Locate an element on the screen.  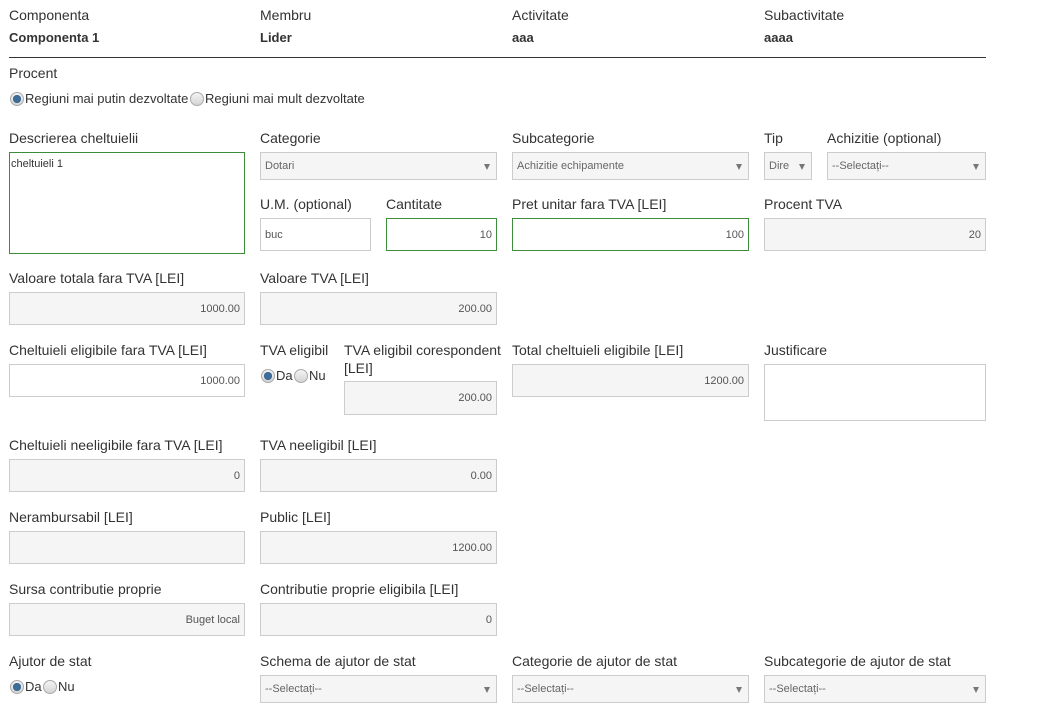
achizitie-label: Achizitie (optional) is located at coordinates (884, 138).